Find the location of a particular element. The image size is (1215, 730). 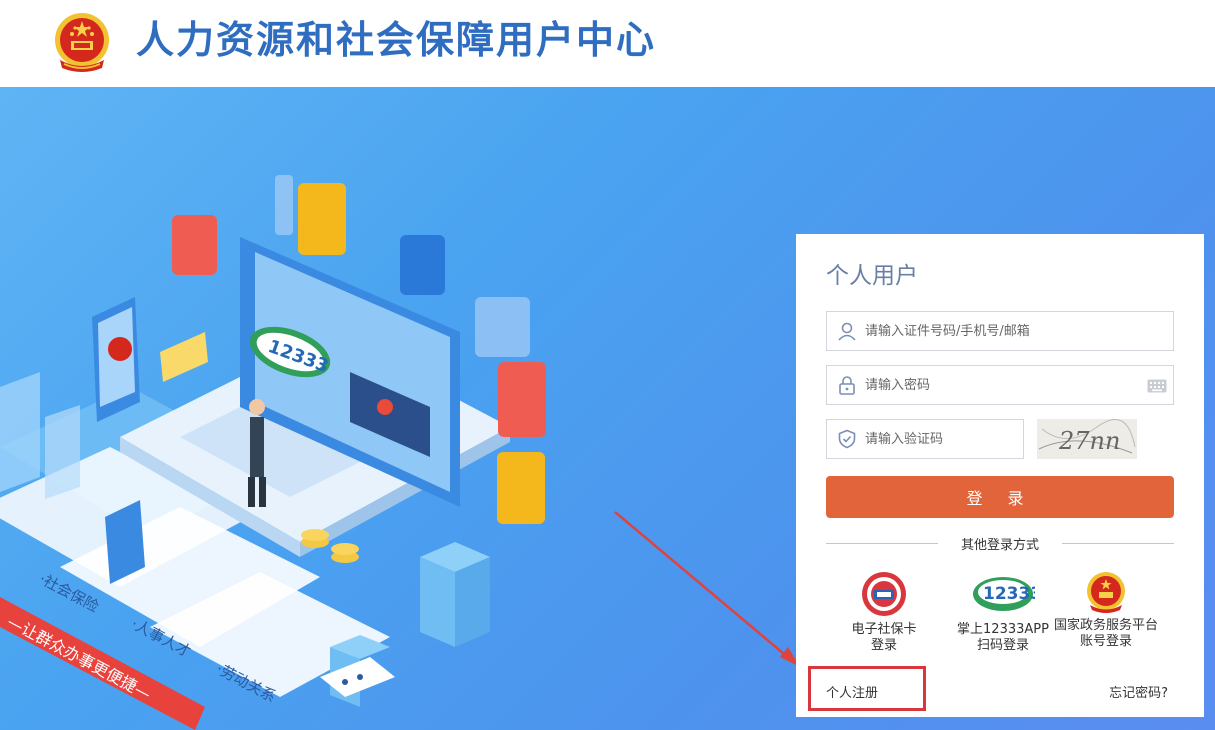

social-card-line2: 登录 is located at coordinates (883, 645).